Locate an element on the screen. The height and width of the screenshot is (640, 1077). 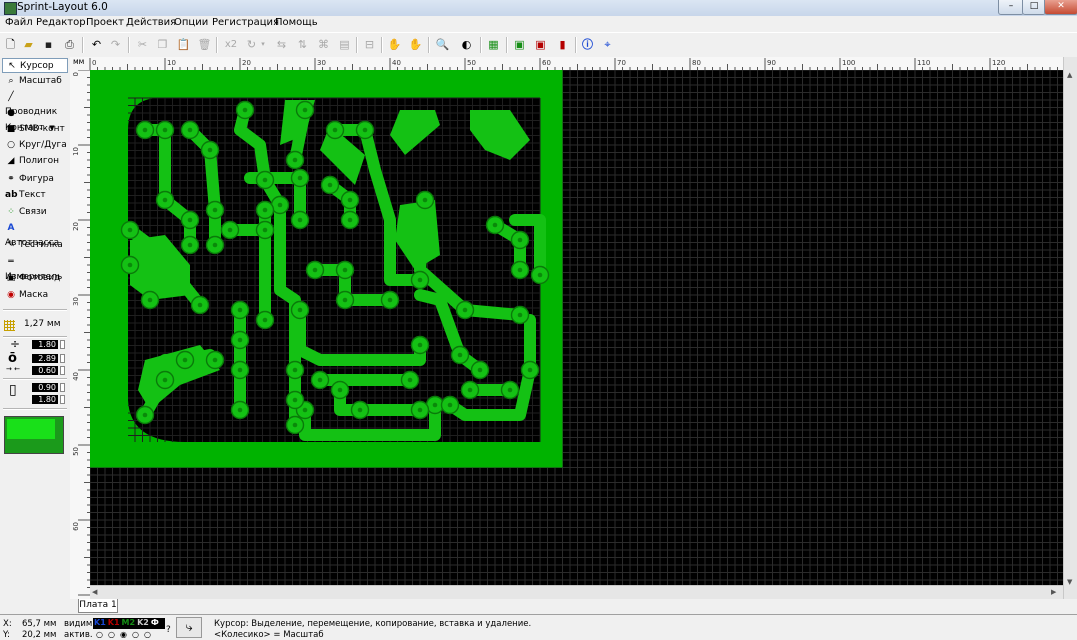
ungroup-icon: ▤ is located at coordinates (344, 44).